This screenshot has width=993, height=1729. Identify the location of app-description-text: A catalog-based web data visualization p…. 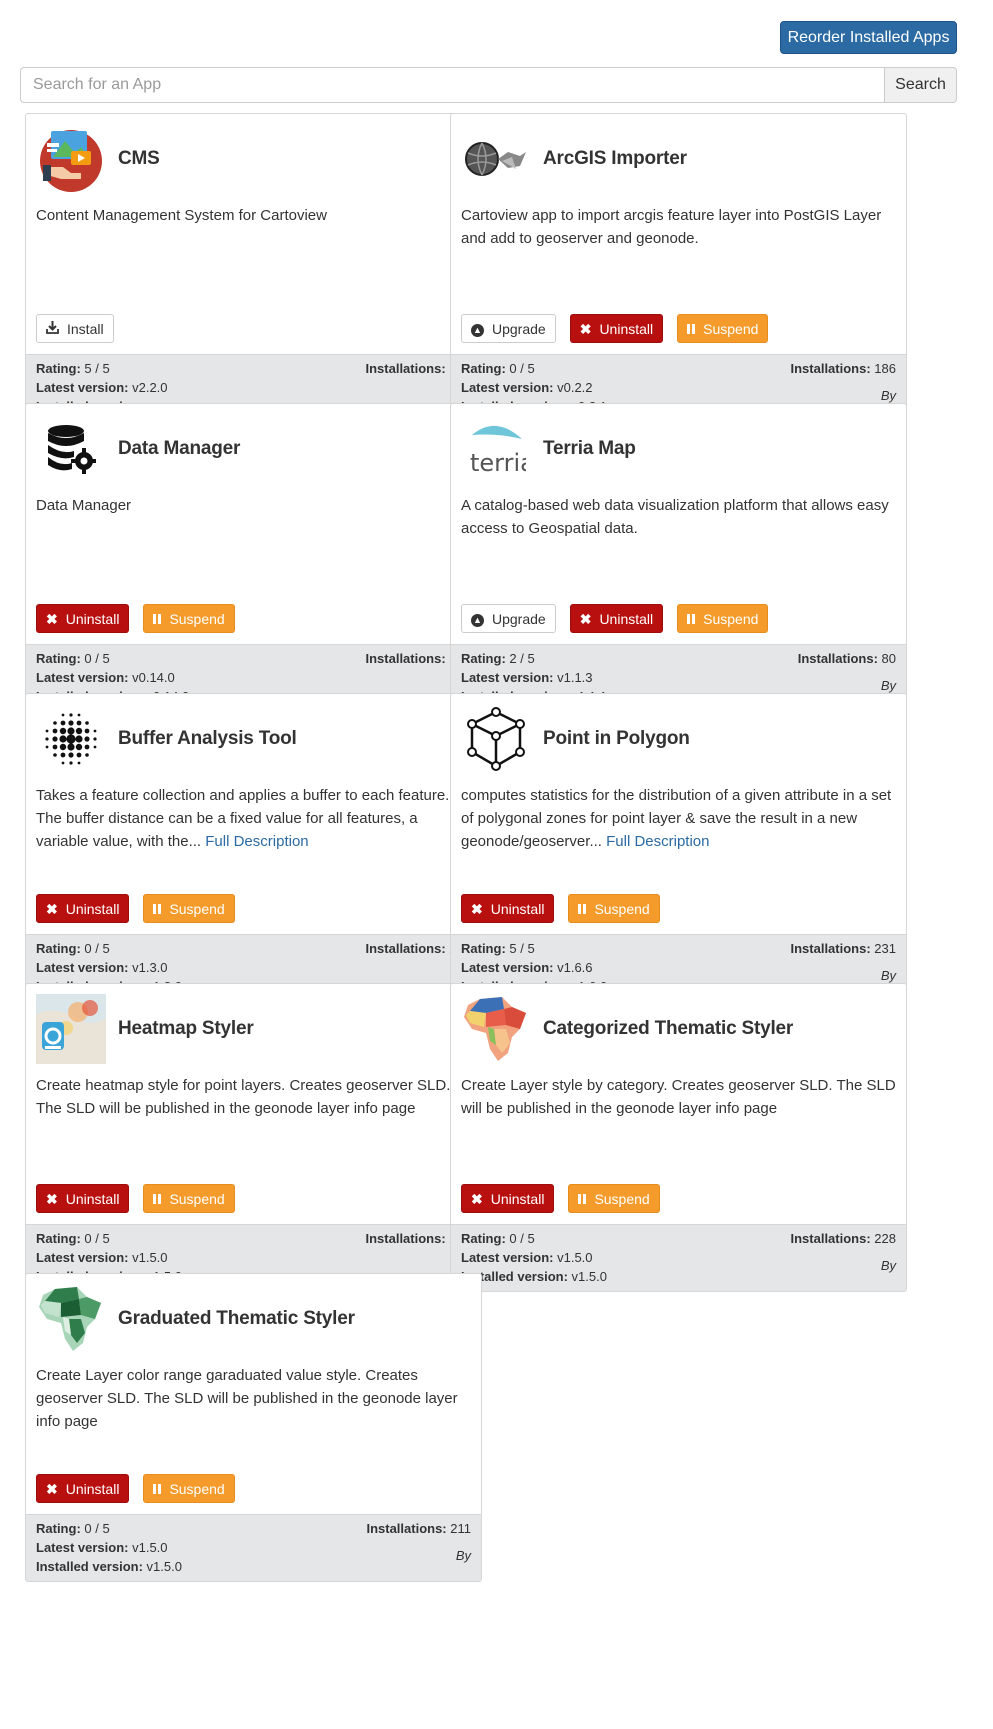
(675, 517).